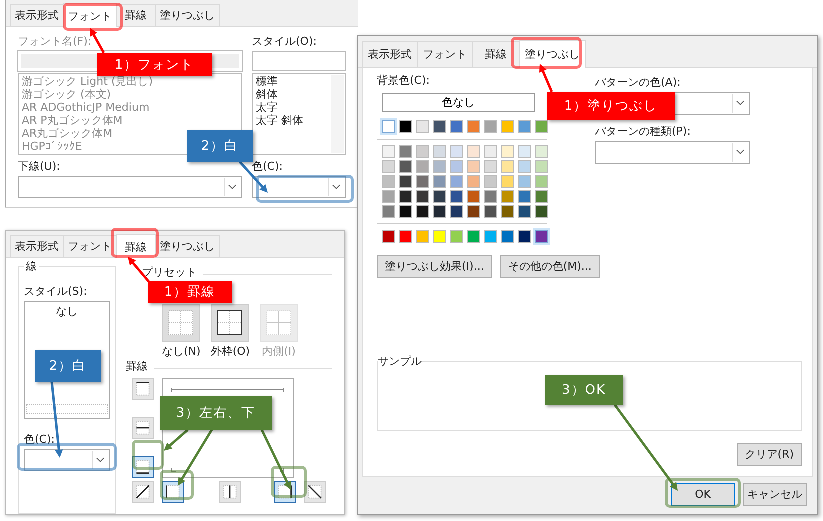 This screenshot has height=521, width=823. I want to click on callout-tooltip: 1）塗りつぶし, so click(611, 106).